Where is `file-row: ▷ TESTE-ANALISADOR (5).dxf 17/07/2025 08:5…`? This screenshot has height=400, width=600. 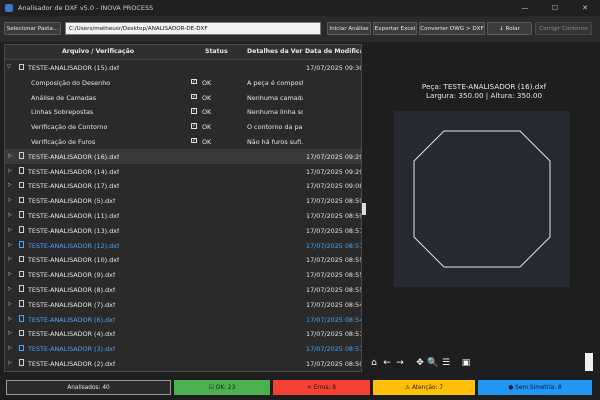 file-row: ▷ TESTE-ANALISADOR (5).dxf 17/07/2025 08:5… is located at coordinates (183, 200).